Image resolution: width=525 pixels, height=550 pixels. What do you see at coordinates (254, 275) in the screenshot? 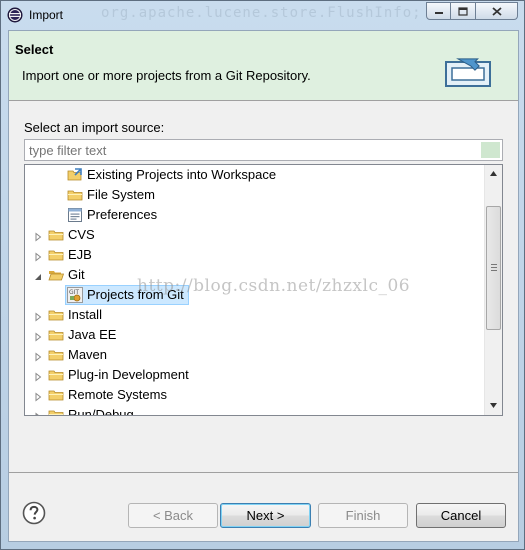
I see `tree-item: Git` at bounding box center [254, 275].